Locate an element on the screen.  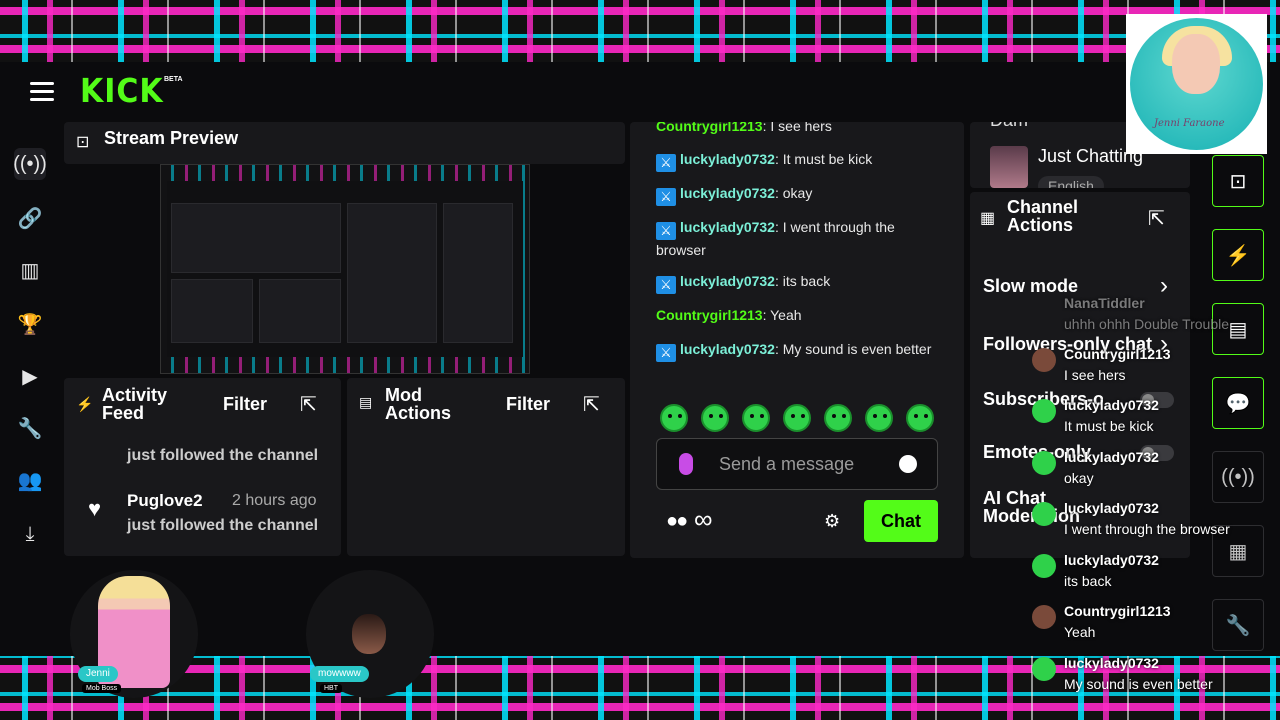
users-icon: 👥 is located at coordinates (30, 480).